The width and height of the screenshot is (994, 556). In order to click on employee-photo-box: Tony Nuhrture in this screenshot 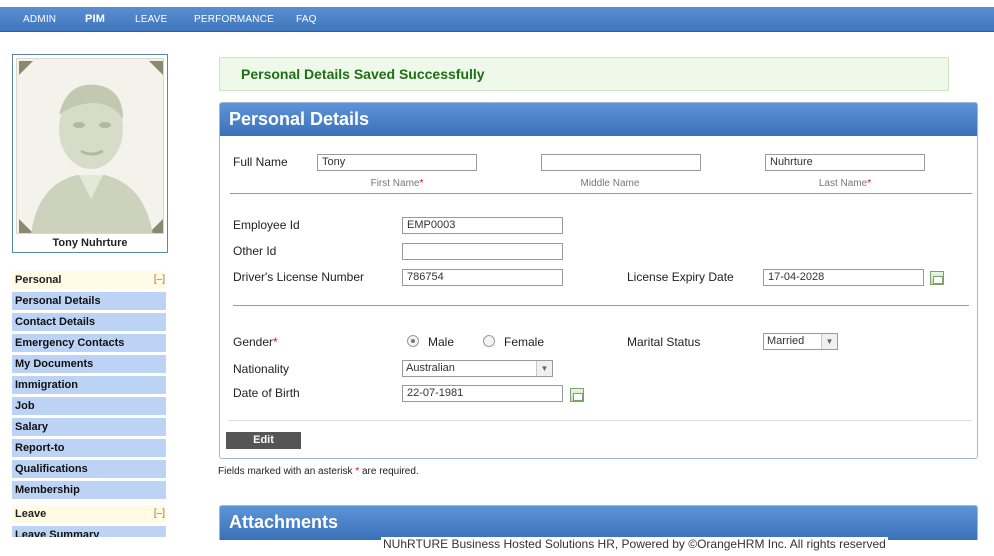, I will do `click(90, 153)`.